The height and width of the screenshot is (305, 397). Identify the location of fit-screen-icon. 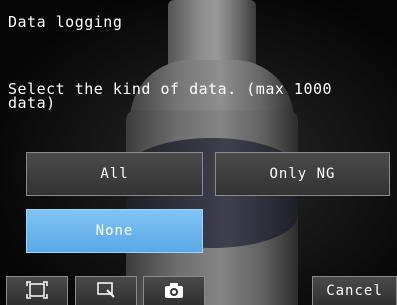
(37, 290).